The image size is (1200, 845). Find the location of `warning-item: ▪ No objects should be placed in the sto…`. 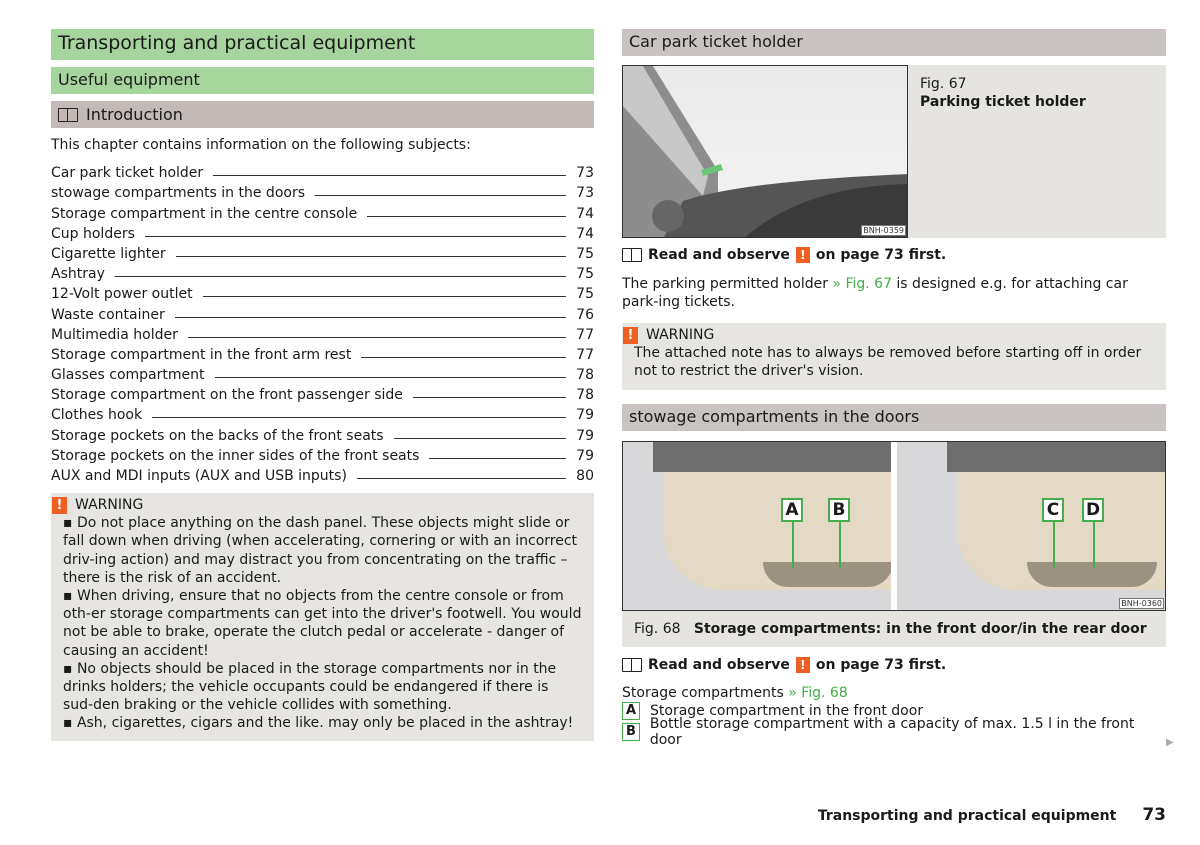

warning-item: ▪ No objects should be placed in the sto… is located at coordinates (310, 687).